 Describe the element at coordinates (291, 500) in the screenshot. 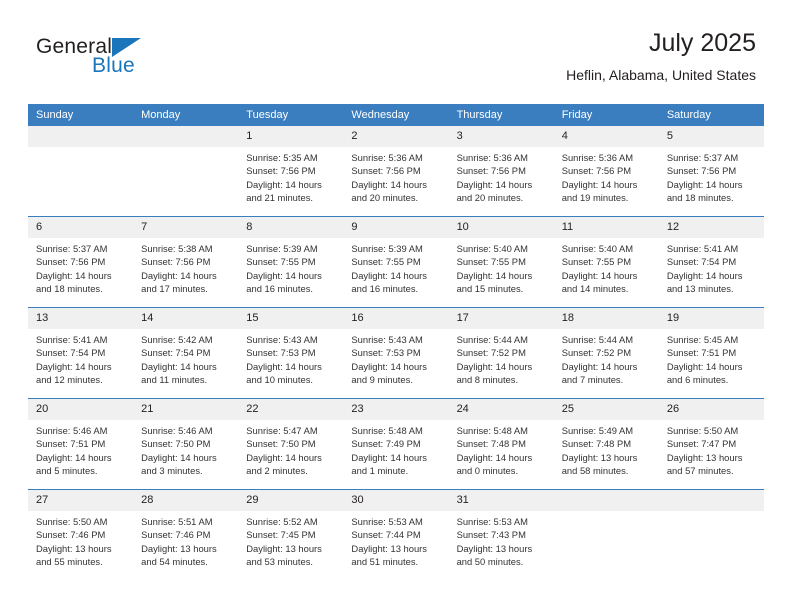

I see `day-number: 29` at that location.